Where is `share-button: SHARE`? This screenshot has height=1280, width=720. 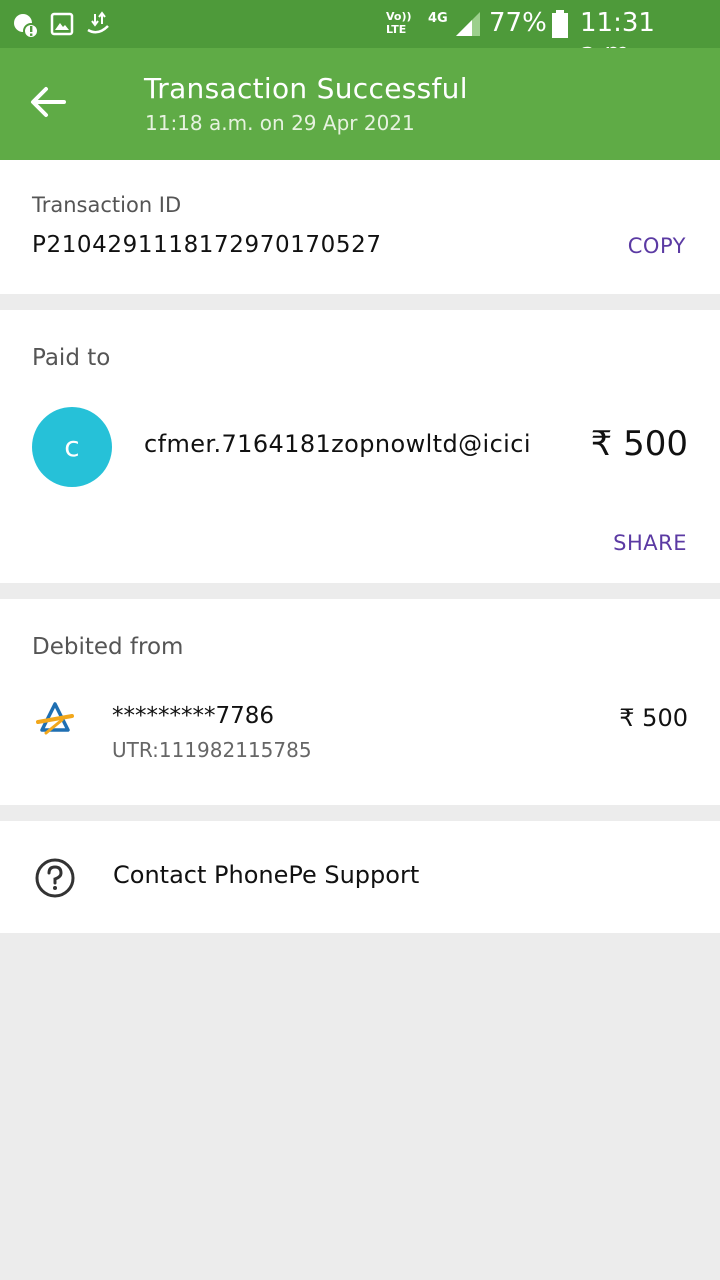 share-button: SHARE is located at coordinates (650, 543).